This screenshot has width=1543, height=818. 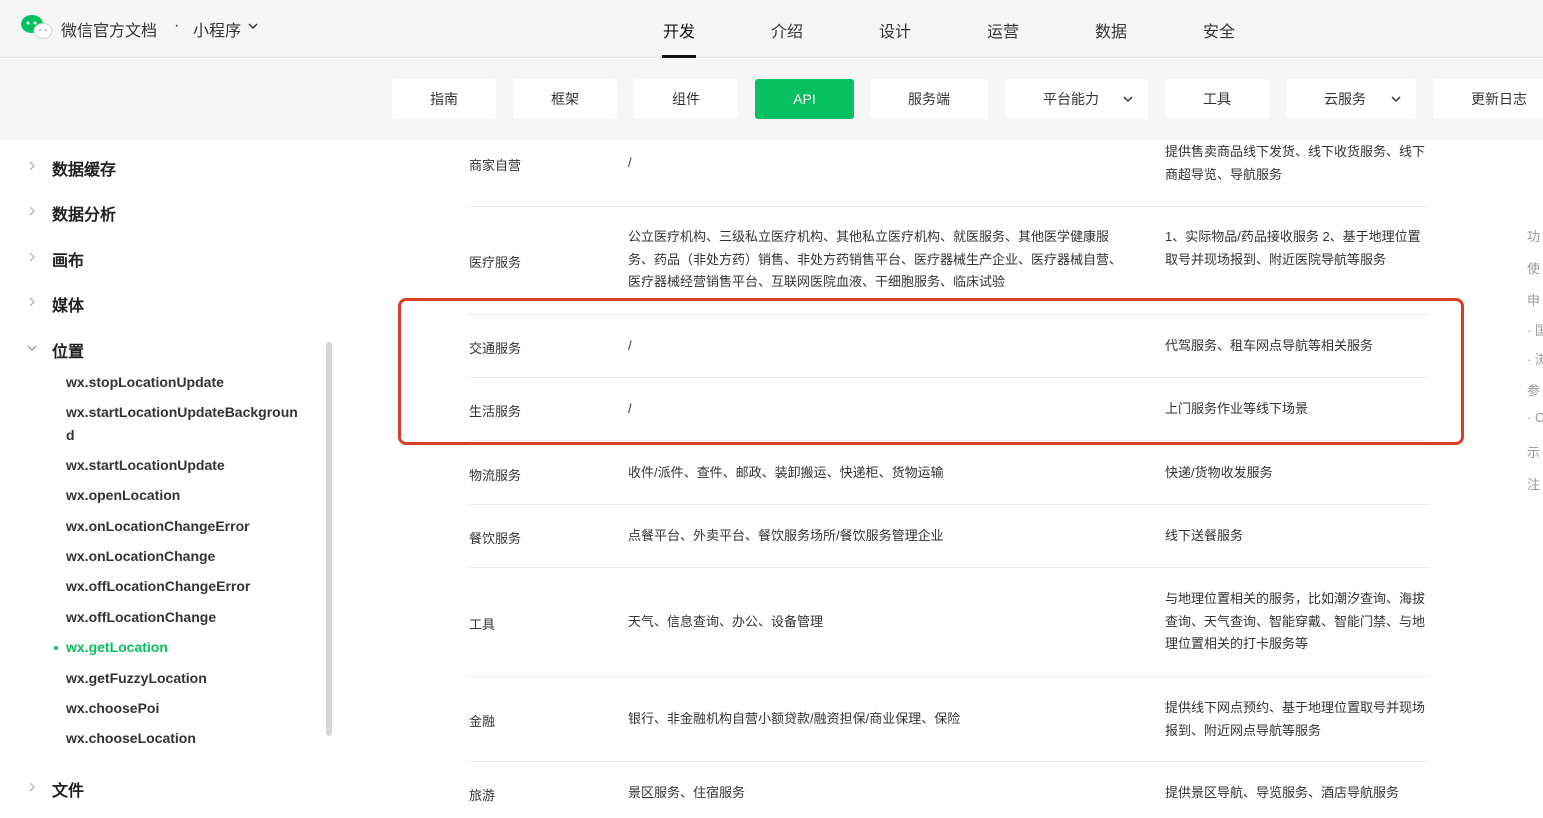 What do you see at coordinates (1219, 472) in the screenshot?
I see `table-cell-scene: 快递/货物收发服务` at bounding box center [1219, 472].